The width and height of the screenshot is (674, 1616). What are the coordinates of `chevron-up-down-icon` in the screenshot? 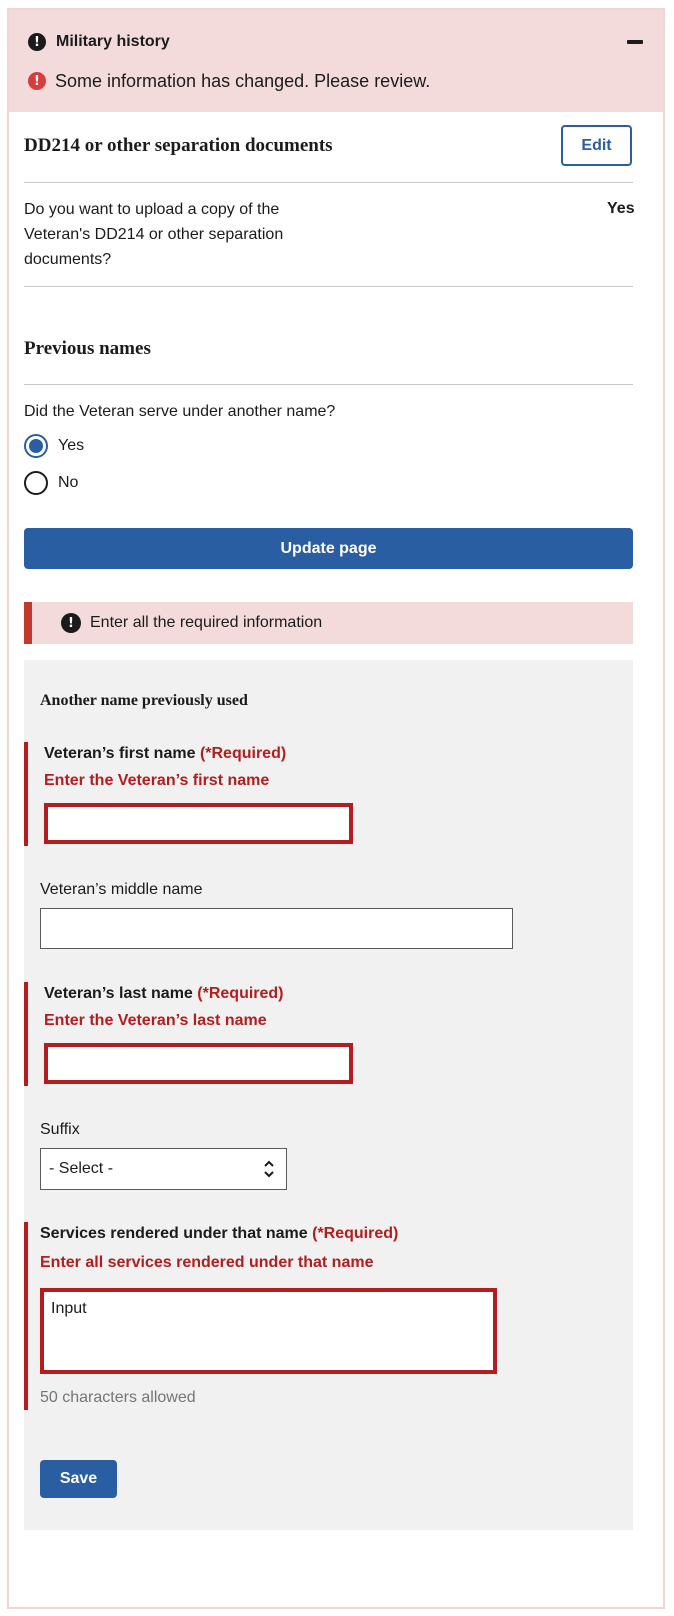 It's located at (269, 1169).